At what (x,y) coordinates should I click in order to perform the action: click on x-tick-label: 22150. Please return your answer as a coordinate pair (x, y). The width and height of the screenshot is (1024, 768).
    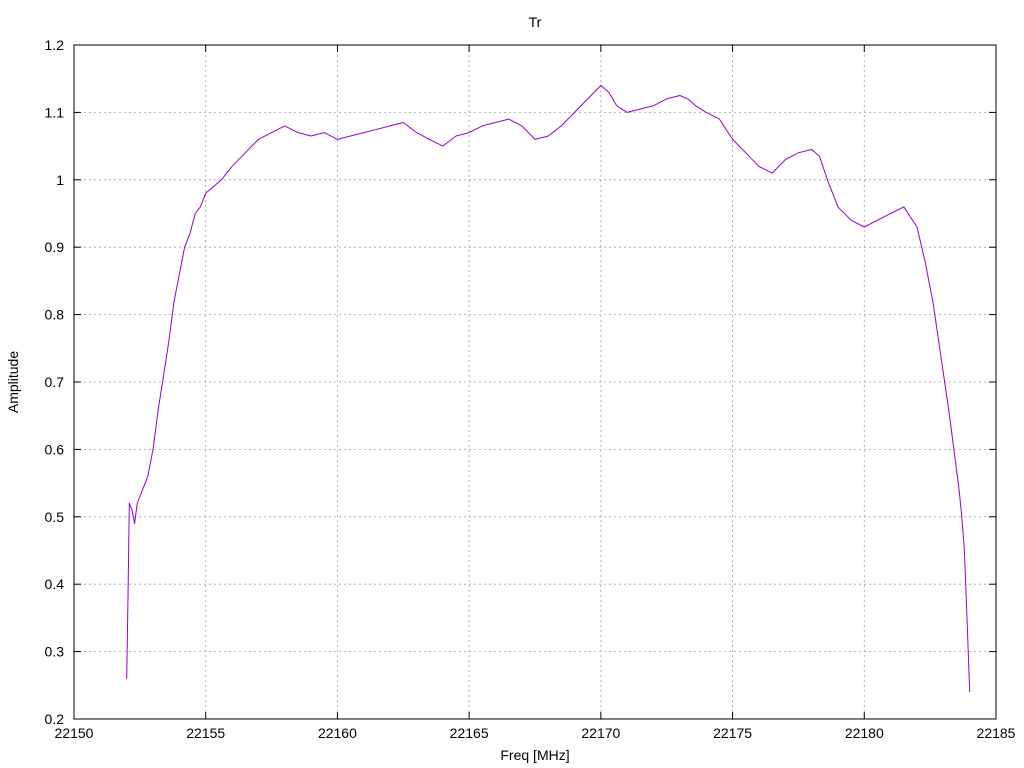
    Looking at the image, I should click on (74, 733).